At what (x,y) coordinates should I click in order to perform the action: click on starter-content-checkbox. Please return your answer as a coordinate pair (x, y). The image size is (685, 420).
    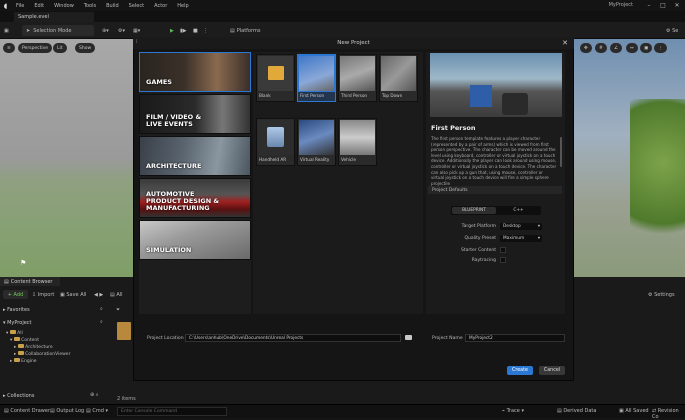
    Looking at the image, I should click on (503, 250).